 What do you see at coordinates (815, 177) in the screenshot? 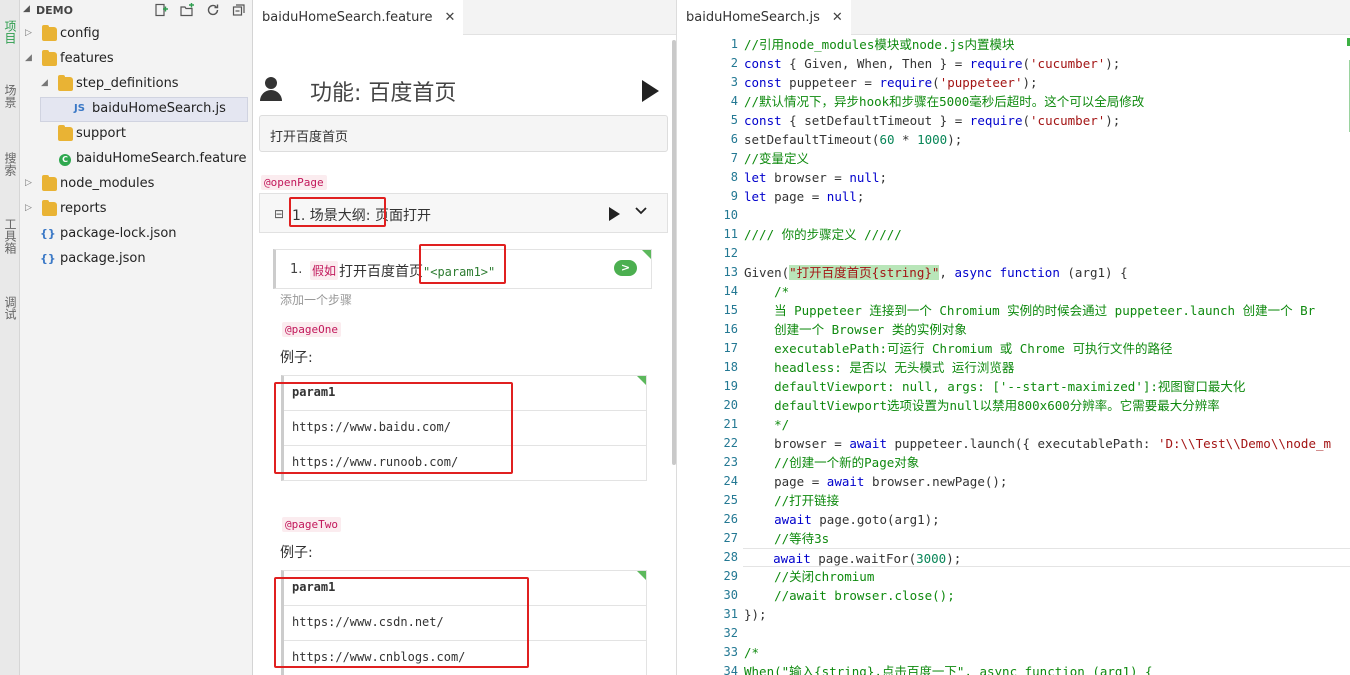
I see `code-line: let browser = null;` at bounding box center [815, 177].